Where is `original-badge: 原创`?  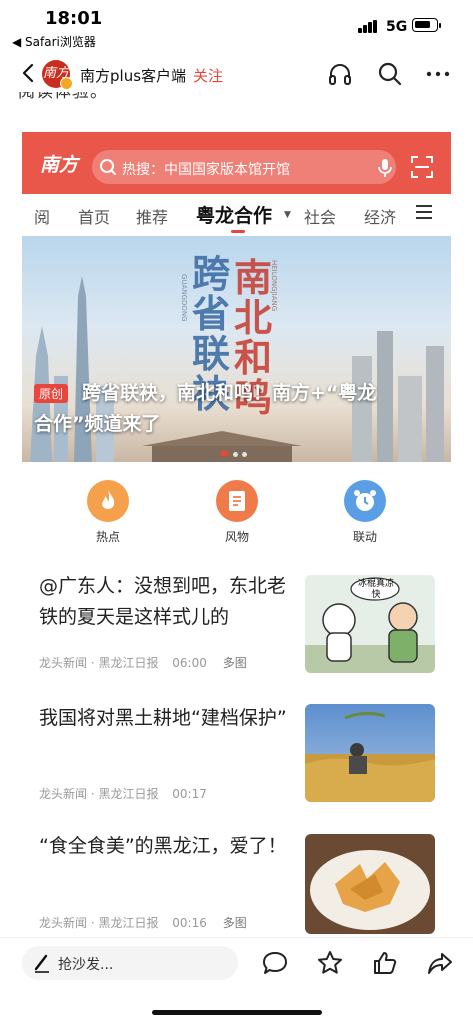
original-badge: 原创 is located at coordinates (51, 393).